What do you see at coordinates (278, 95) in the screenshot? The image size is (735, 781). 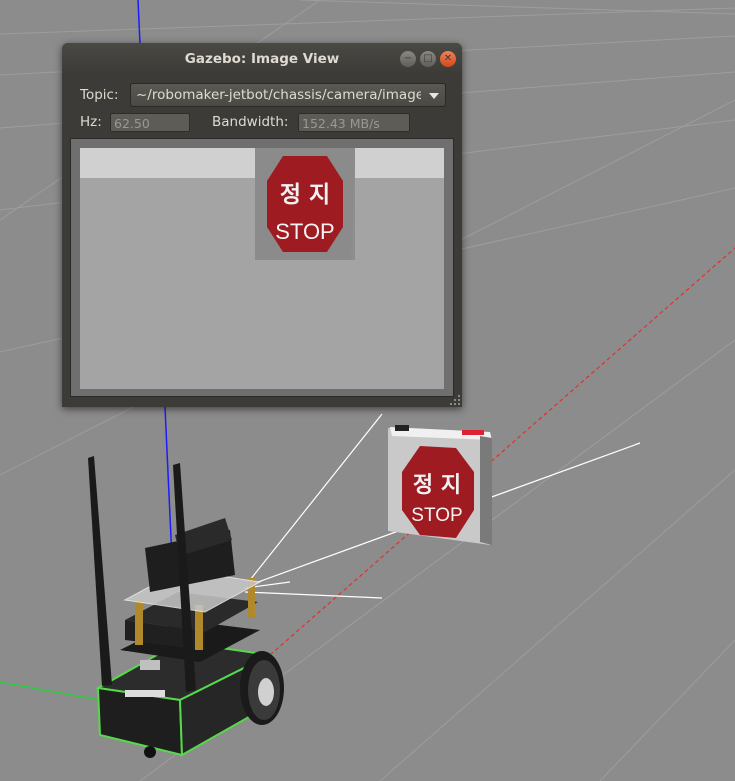 I see `topic-value: ~/robomaker-jetbot/chassis/camera/image` at bounding box center [278, 95].